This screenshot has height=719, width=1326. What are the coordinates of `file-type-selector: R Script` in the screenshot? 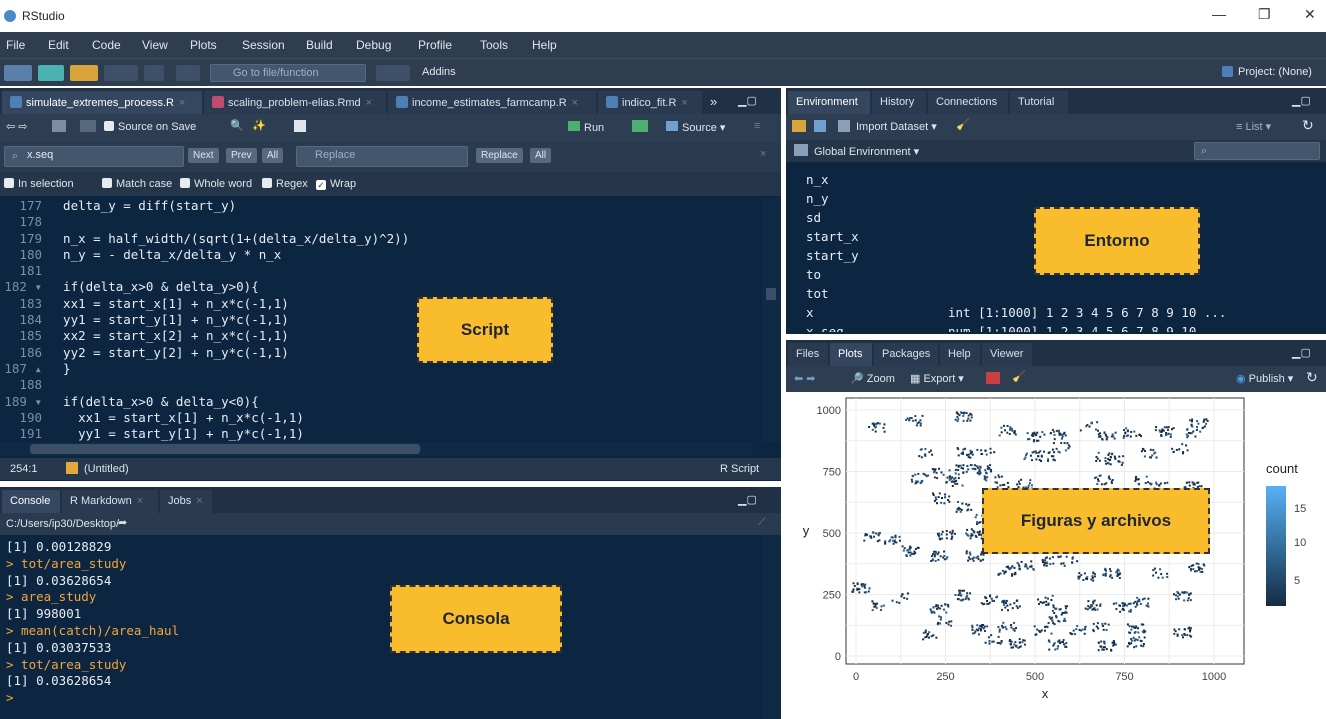 It's located at (739, 469).